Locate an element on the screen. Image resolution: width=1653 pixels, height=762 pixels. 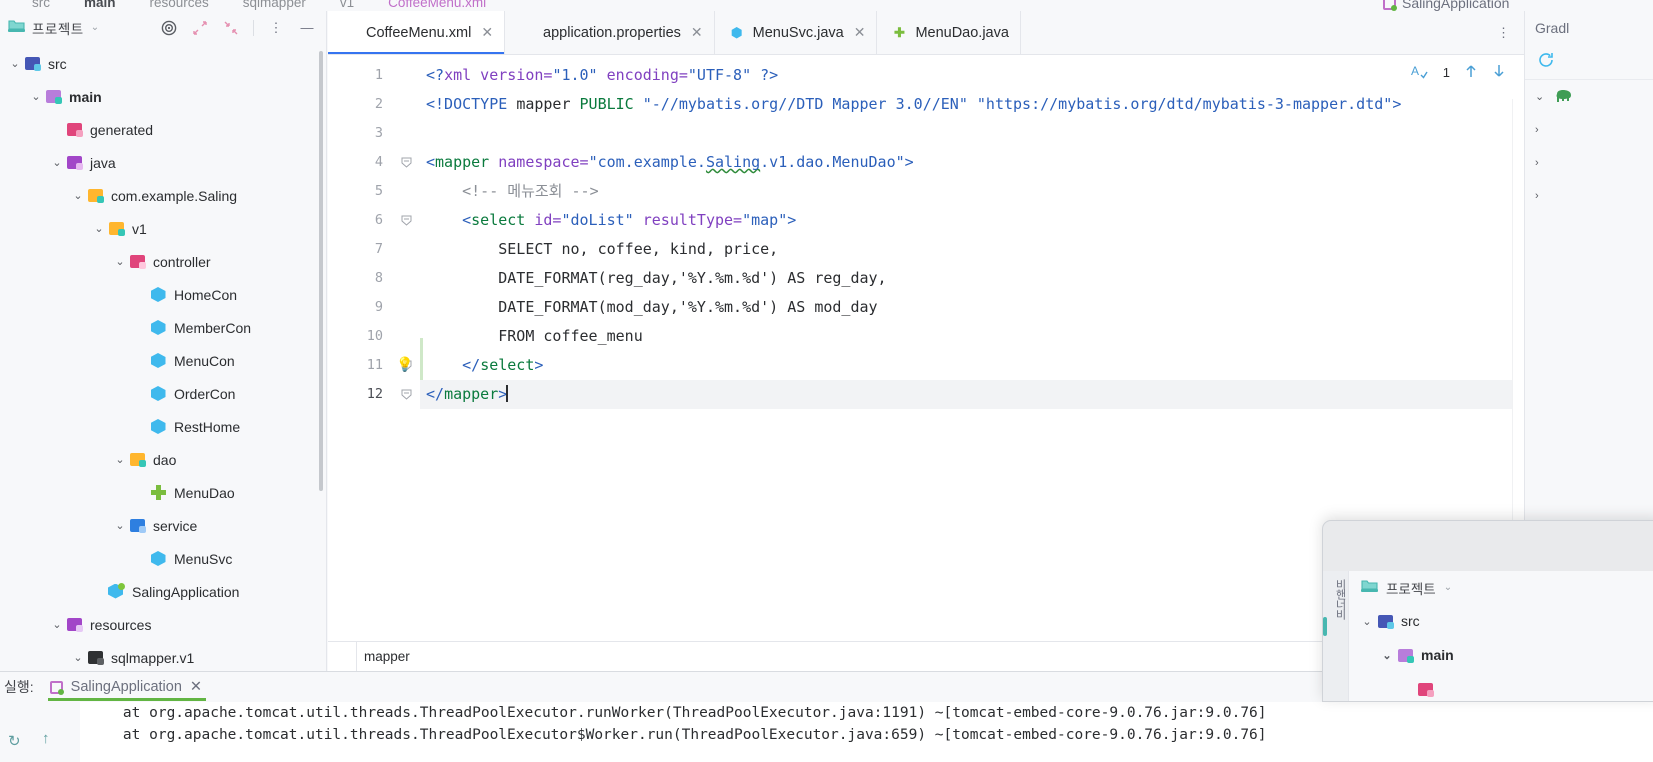
tree-item-generated: generated is located at coordinates (163, 129).